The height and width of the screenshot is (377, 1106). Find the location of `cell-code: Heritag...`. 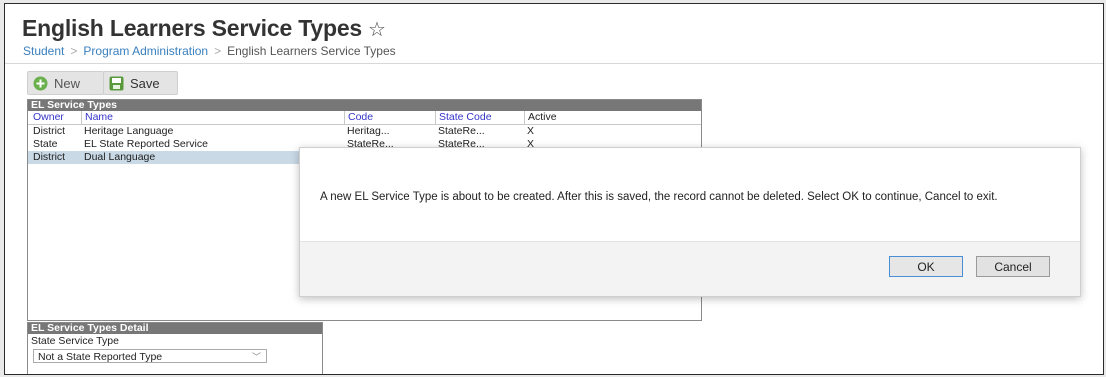

cell-code: Heritag... is located at coordinates (368, 131).